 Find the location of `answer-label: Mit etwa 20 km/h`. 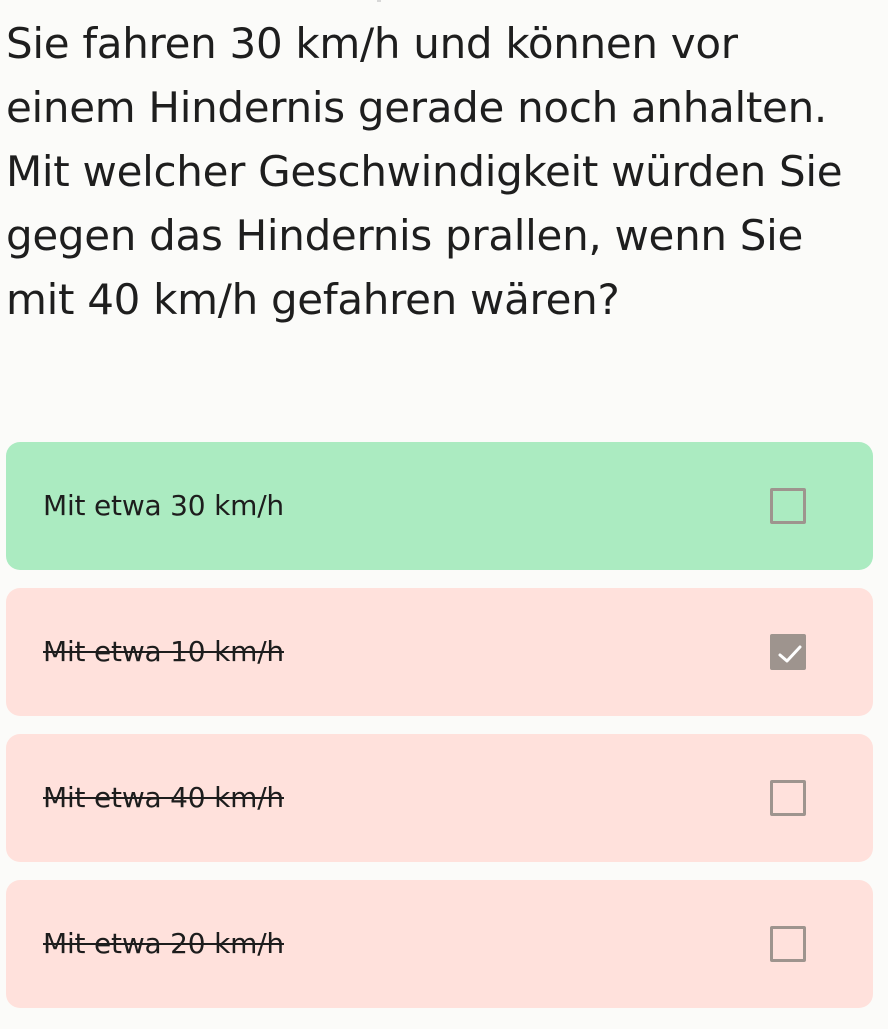

answer-label: Mit etwa 20 km/h is located at coordinates (163, 943).